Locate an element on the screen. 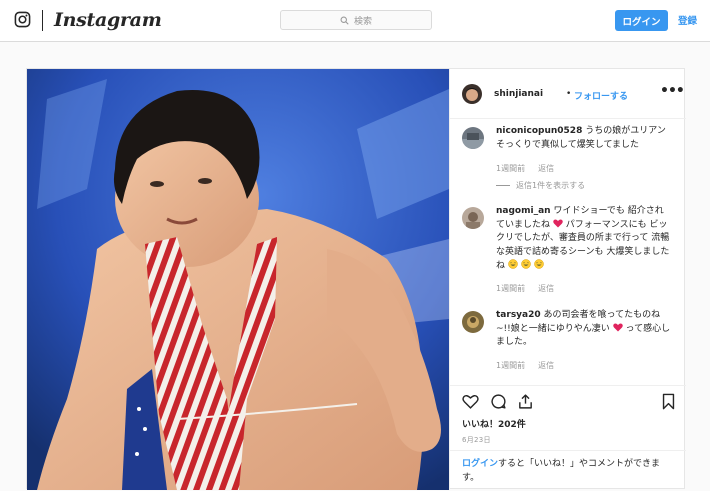 The image size is (710, 491). search-input: 検索 is located at coordinates (356, 20).